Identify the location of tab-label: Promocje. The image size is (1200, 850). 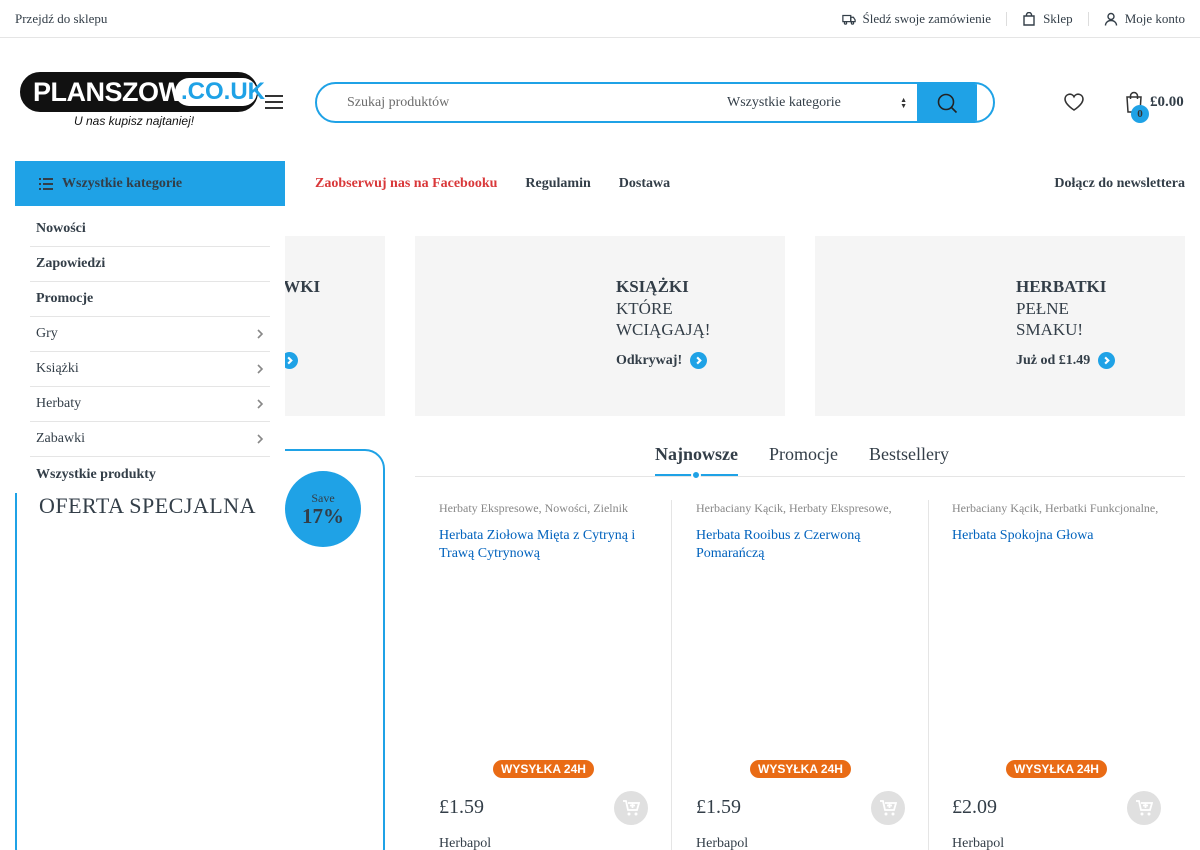
(803, 454).